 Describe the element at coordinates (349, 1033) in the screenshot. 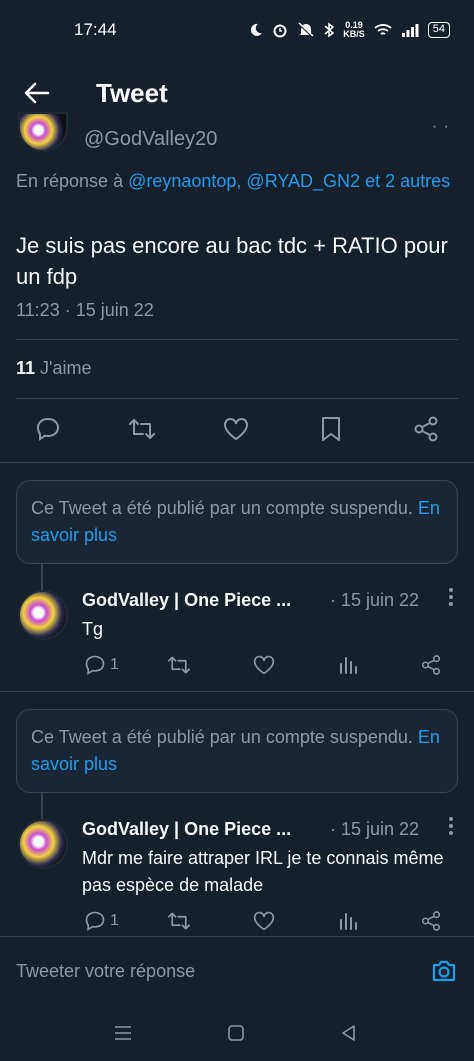

I see `back-triangle-icon` at that location.